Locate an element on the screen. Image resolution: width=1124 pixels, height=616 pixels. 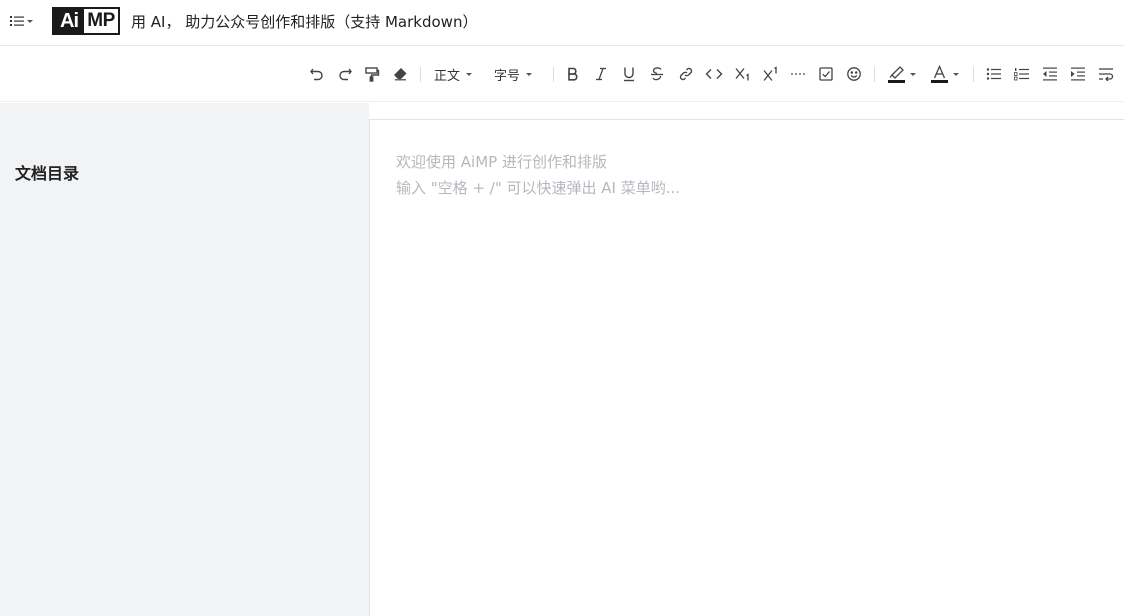
emoji-icon is located at coordinates (854, 74).